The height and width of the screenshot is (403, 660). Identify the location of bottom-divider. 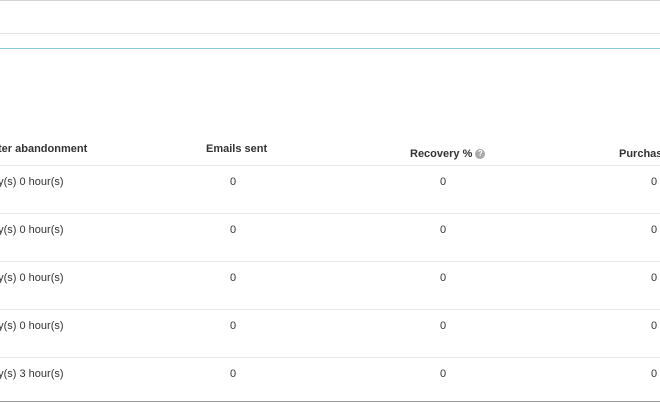
(330, 401).